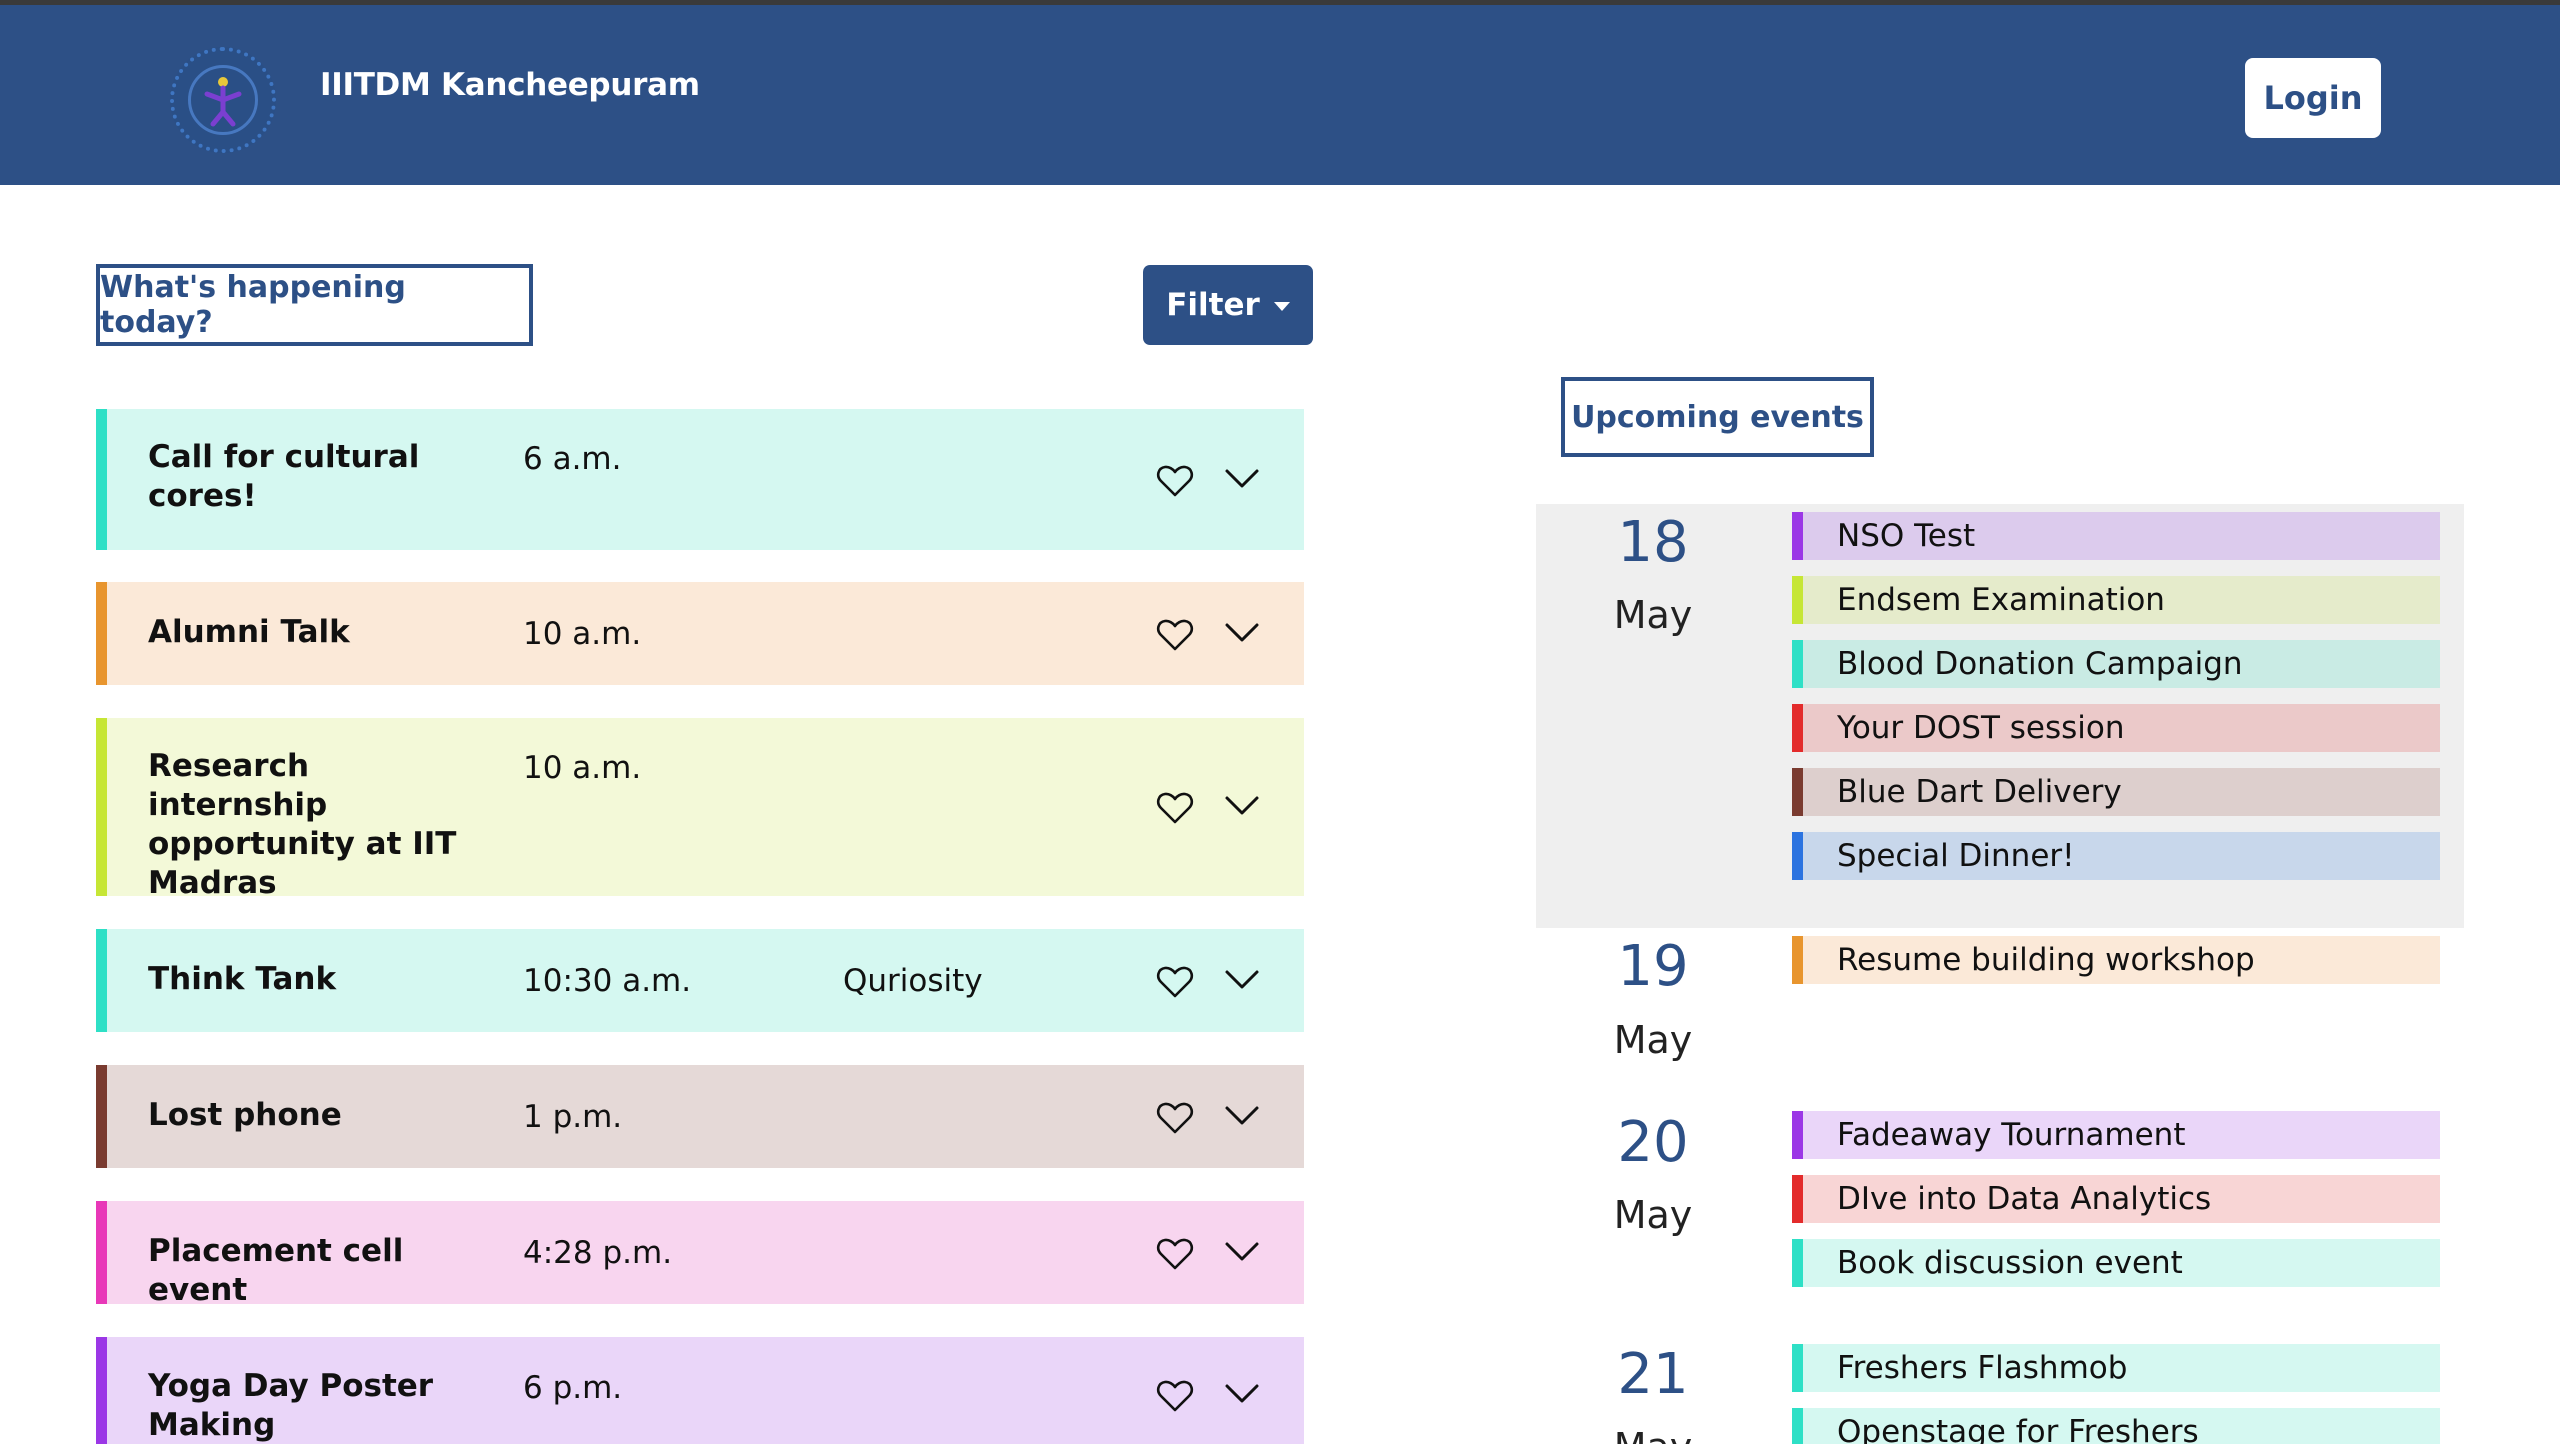 The width and height of the screenshot is (2560, 1444). I want to click on event-card: Placement cell event 4:28 p.m., so click(700, 1254).